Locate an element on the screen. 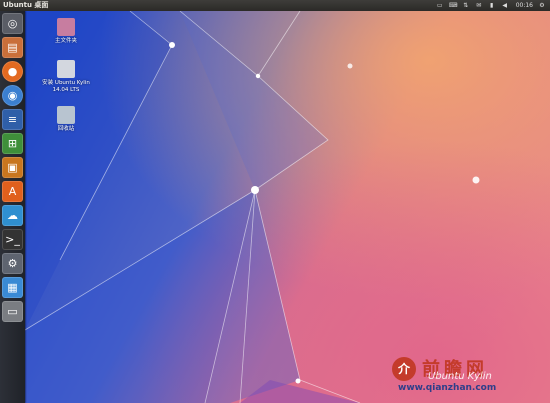 The image size is (550, 403). launcher-impress: ▣ is located at coordinates (12, 167).